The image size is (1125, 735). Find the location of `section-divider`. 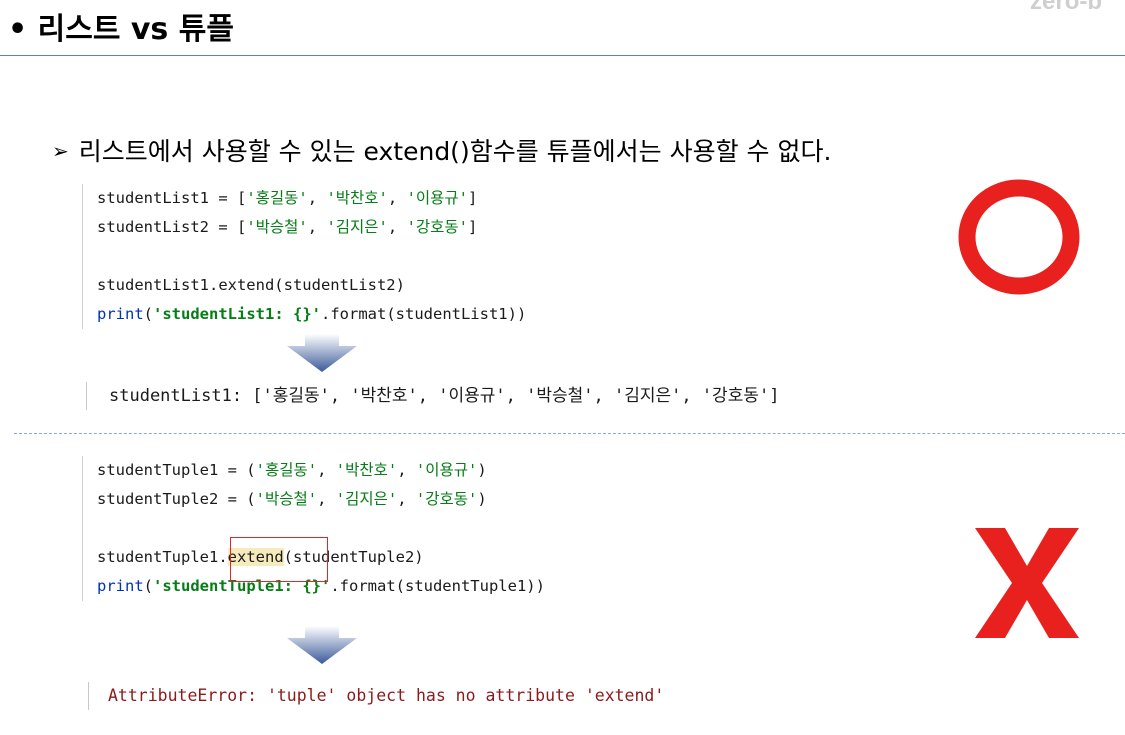

section-divider is located at coordinates (569, 433).